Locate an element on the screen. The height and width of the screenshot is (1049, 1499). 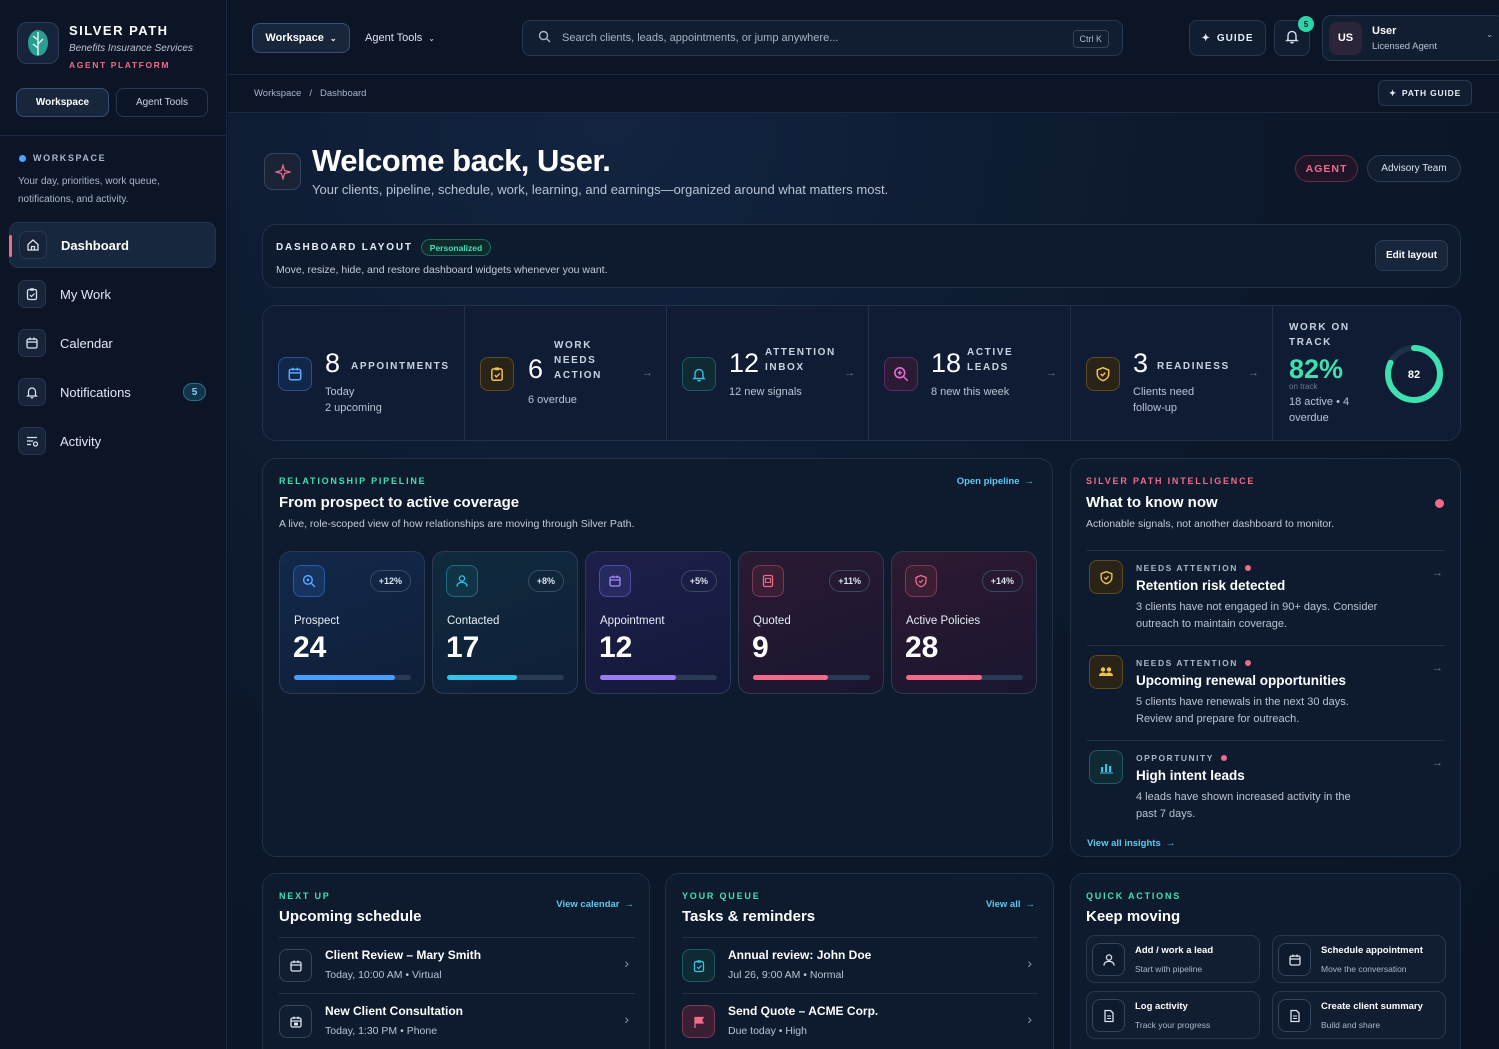
path-guide-button: ✦ PATH GUIDE is located at coordinates (1425, 93).